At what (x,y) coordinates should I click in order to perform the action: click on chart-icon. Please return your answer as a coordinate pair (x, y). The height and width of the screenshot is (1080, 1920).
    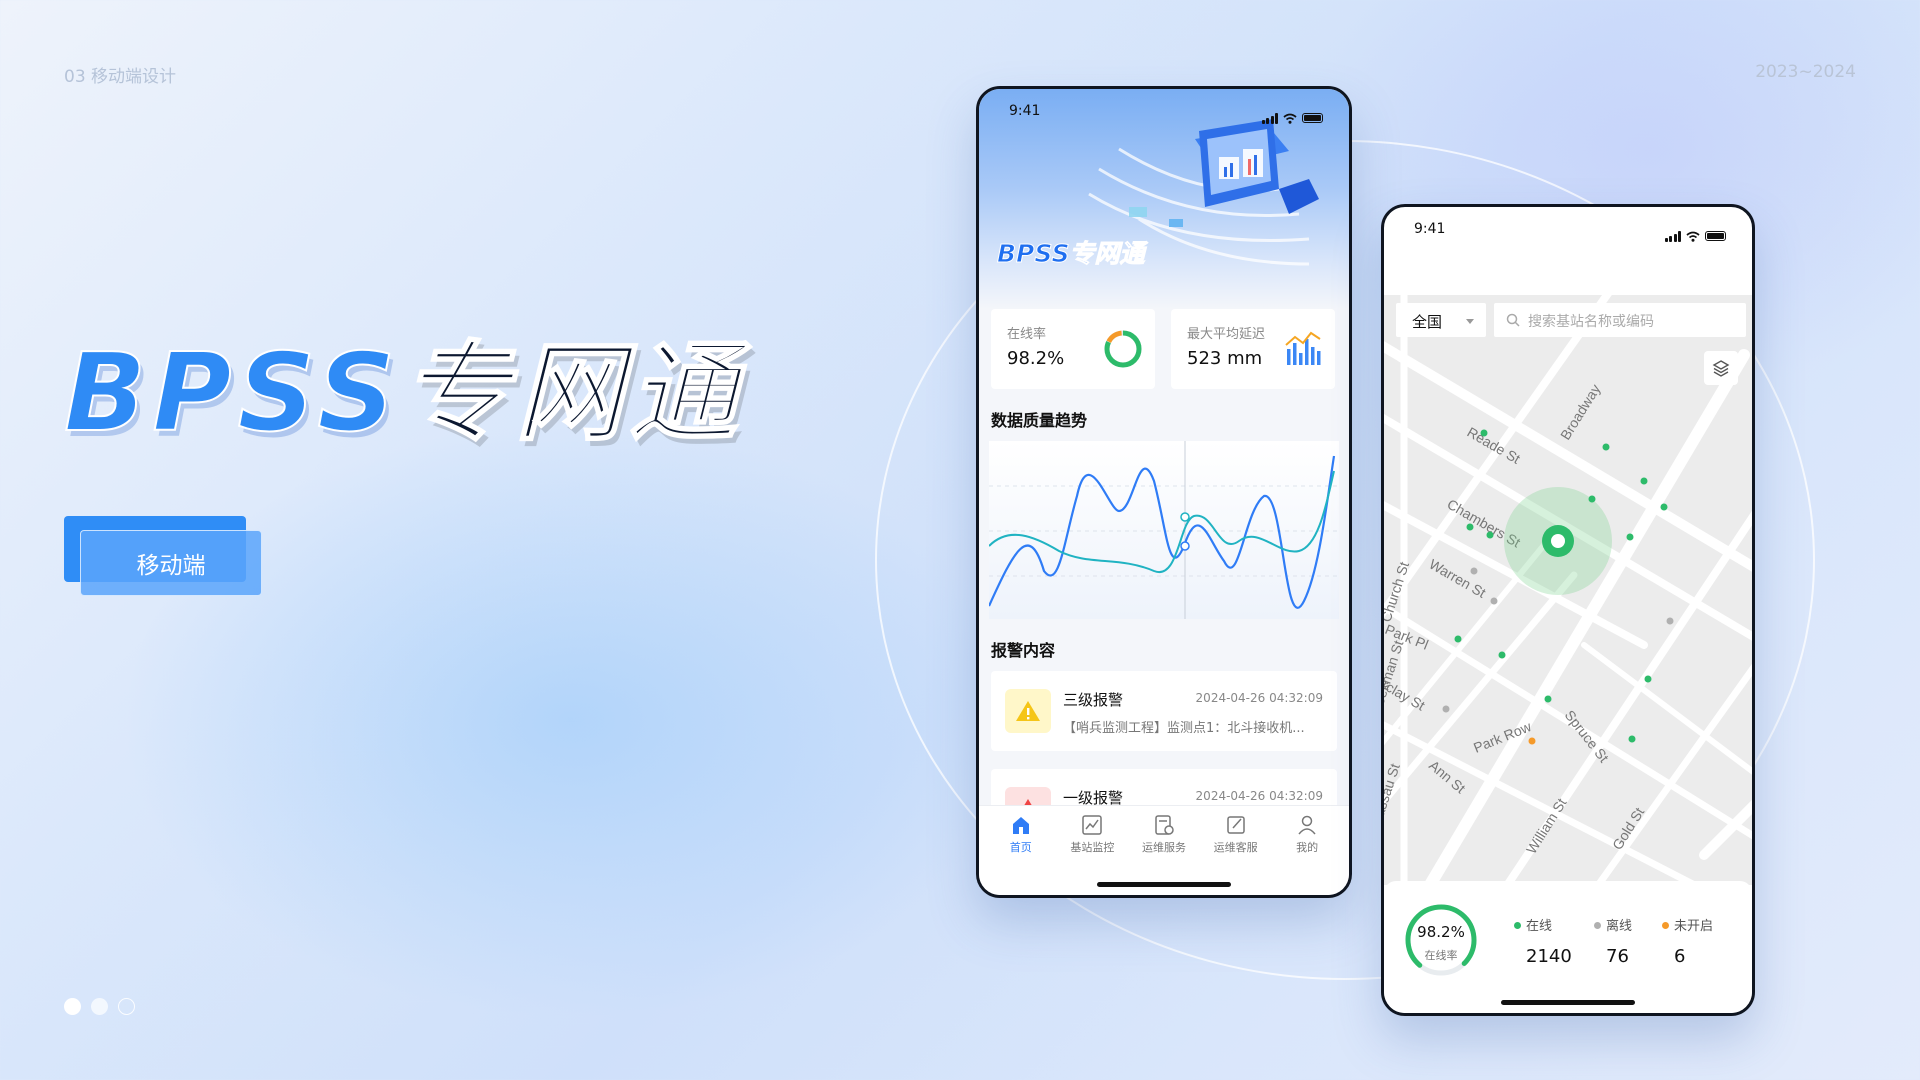
    Looking at the image, I should click on (1092, 825).